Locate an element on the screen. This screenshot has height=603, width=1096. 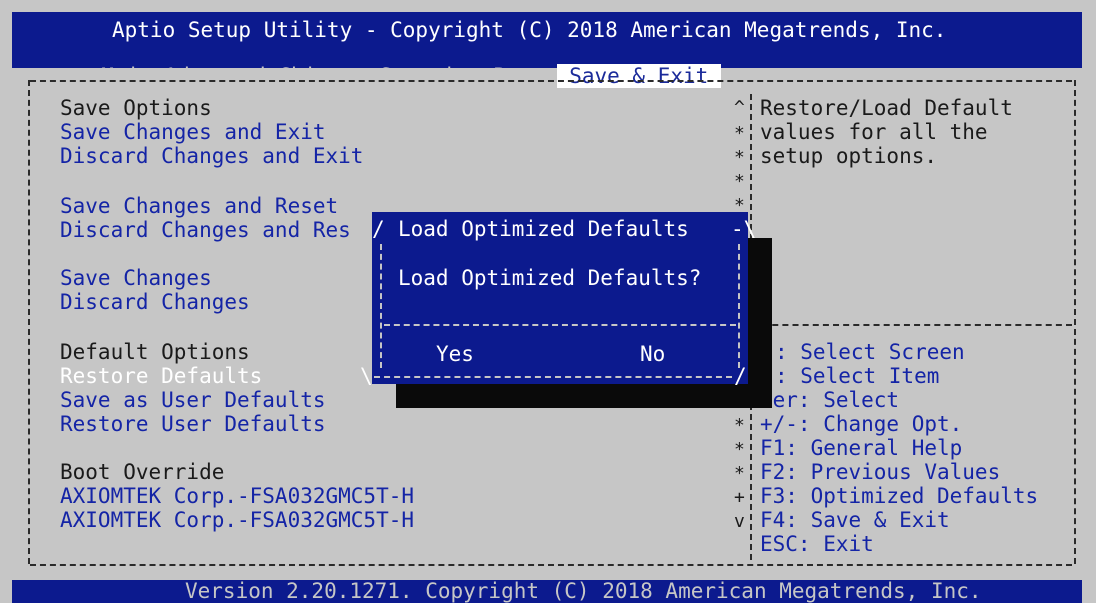
tab-boot: Boot is located at coordinates (518, 76).